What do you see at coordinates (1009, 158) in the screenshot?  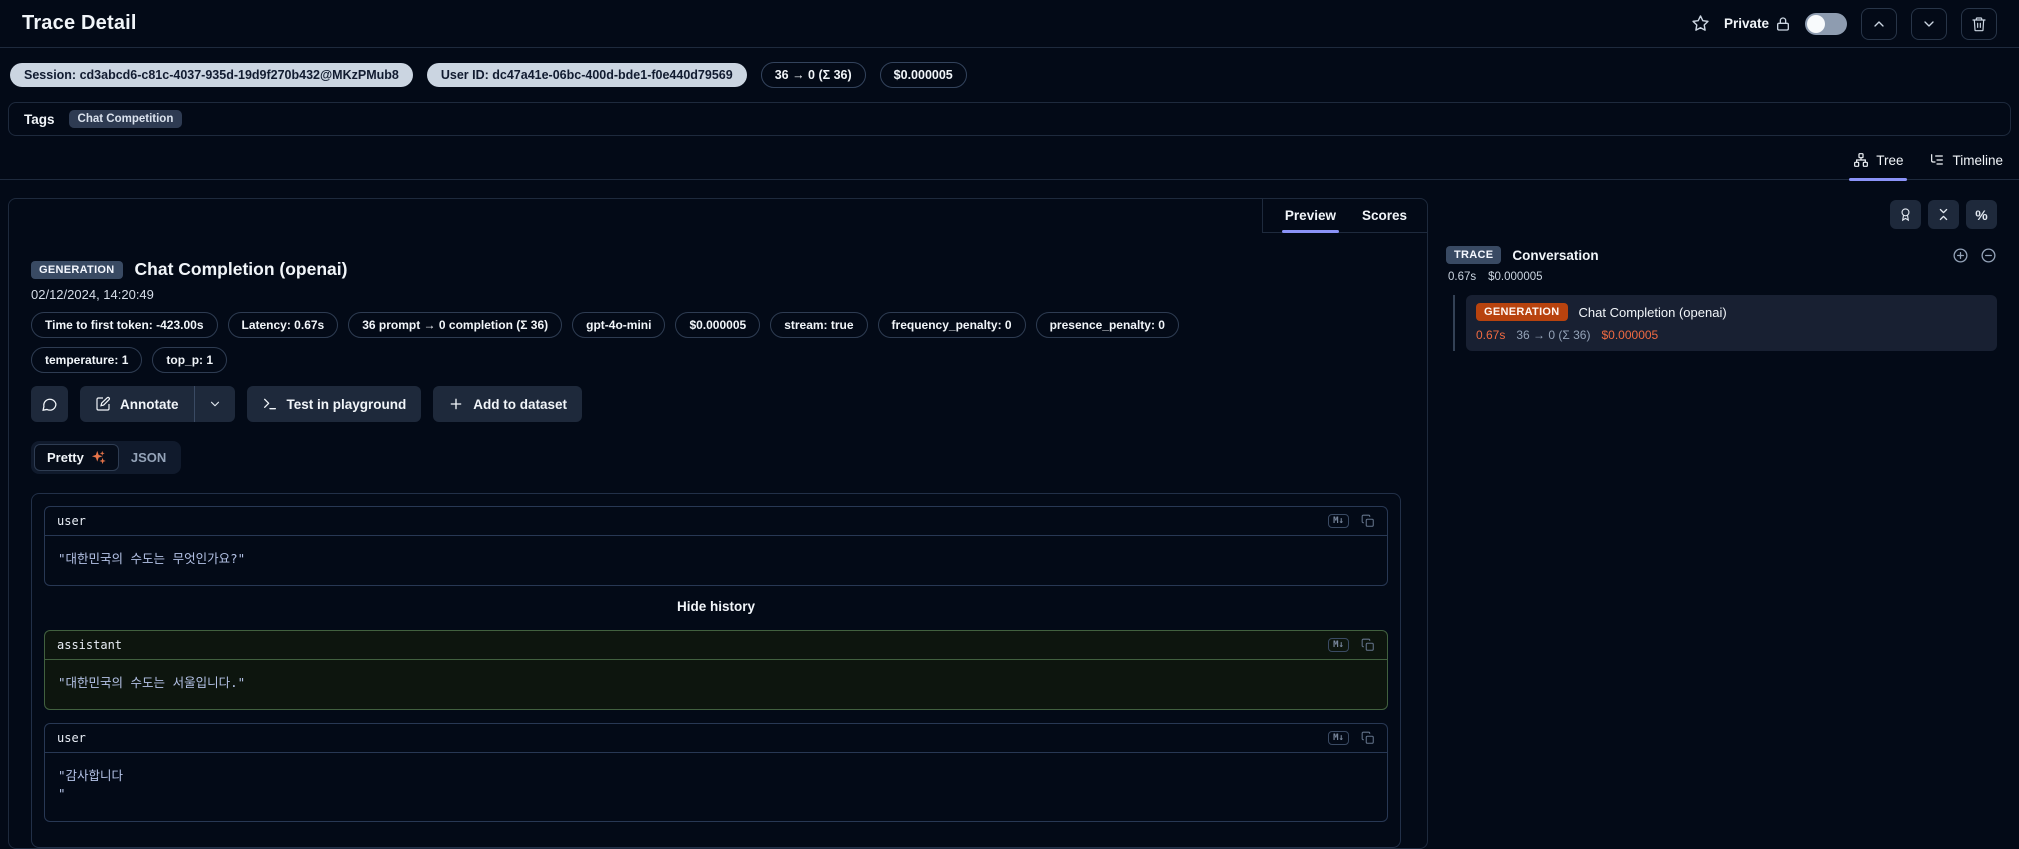 I see `view-tabs: Tree Timeline` at bounding box center [1009, 158].